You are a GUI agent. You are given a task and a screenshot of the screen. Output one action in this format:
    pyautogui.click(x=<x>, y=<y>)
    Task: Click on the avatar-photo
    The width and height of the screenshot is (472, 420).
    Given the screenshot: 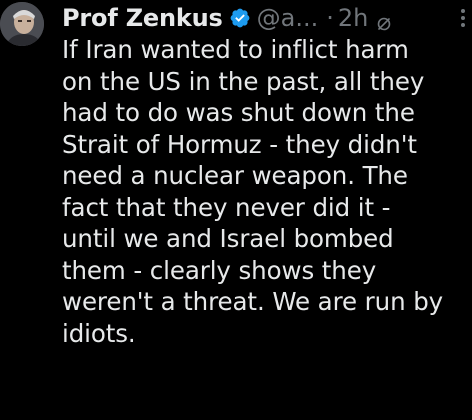 What is the action you would take?
    pyautogui.click(x=22, y=24)
    